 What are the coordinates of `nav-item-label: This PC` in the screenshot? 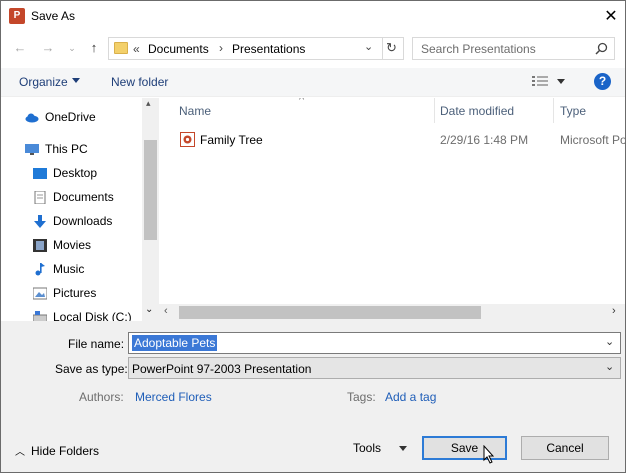 It's located at (66, 149).